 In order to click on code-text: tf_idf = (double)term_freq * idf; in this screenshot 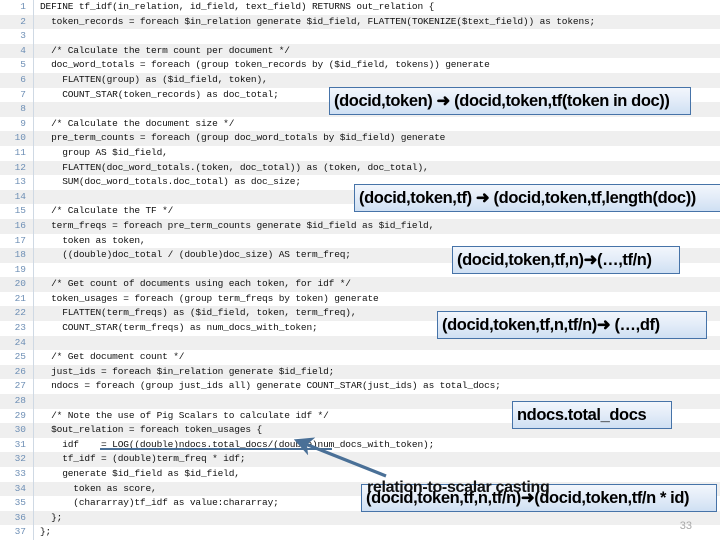, I will do `click(143, 459)`.